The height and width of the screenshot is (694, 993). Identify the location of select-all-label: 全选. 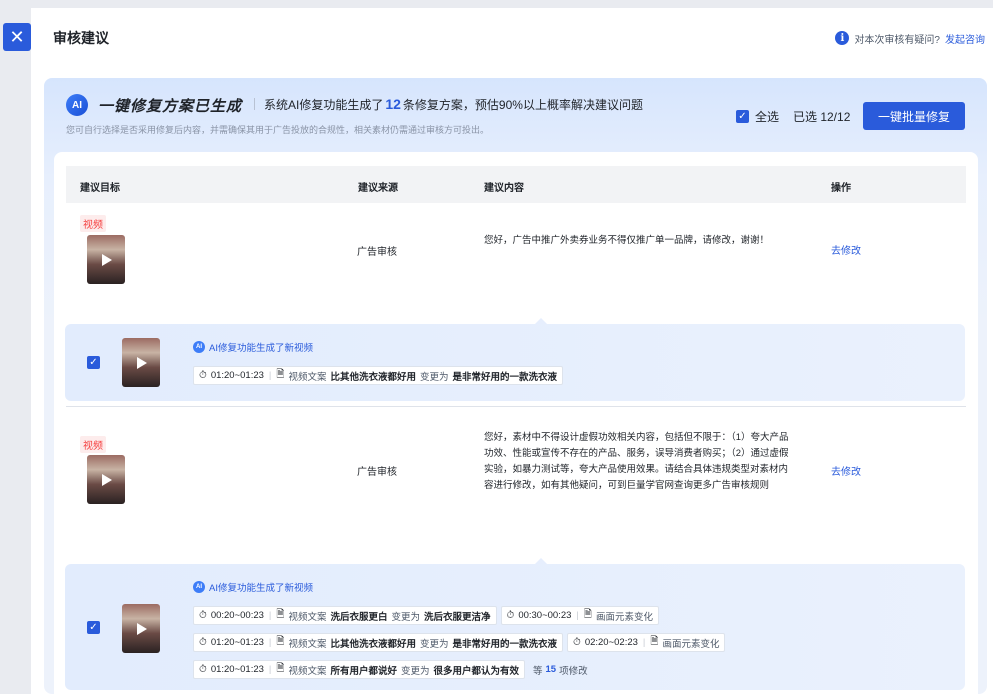
(767, 117).